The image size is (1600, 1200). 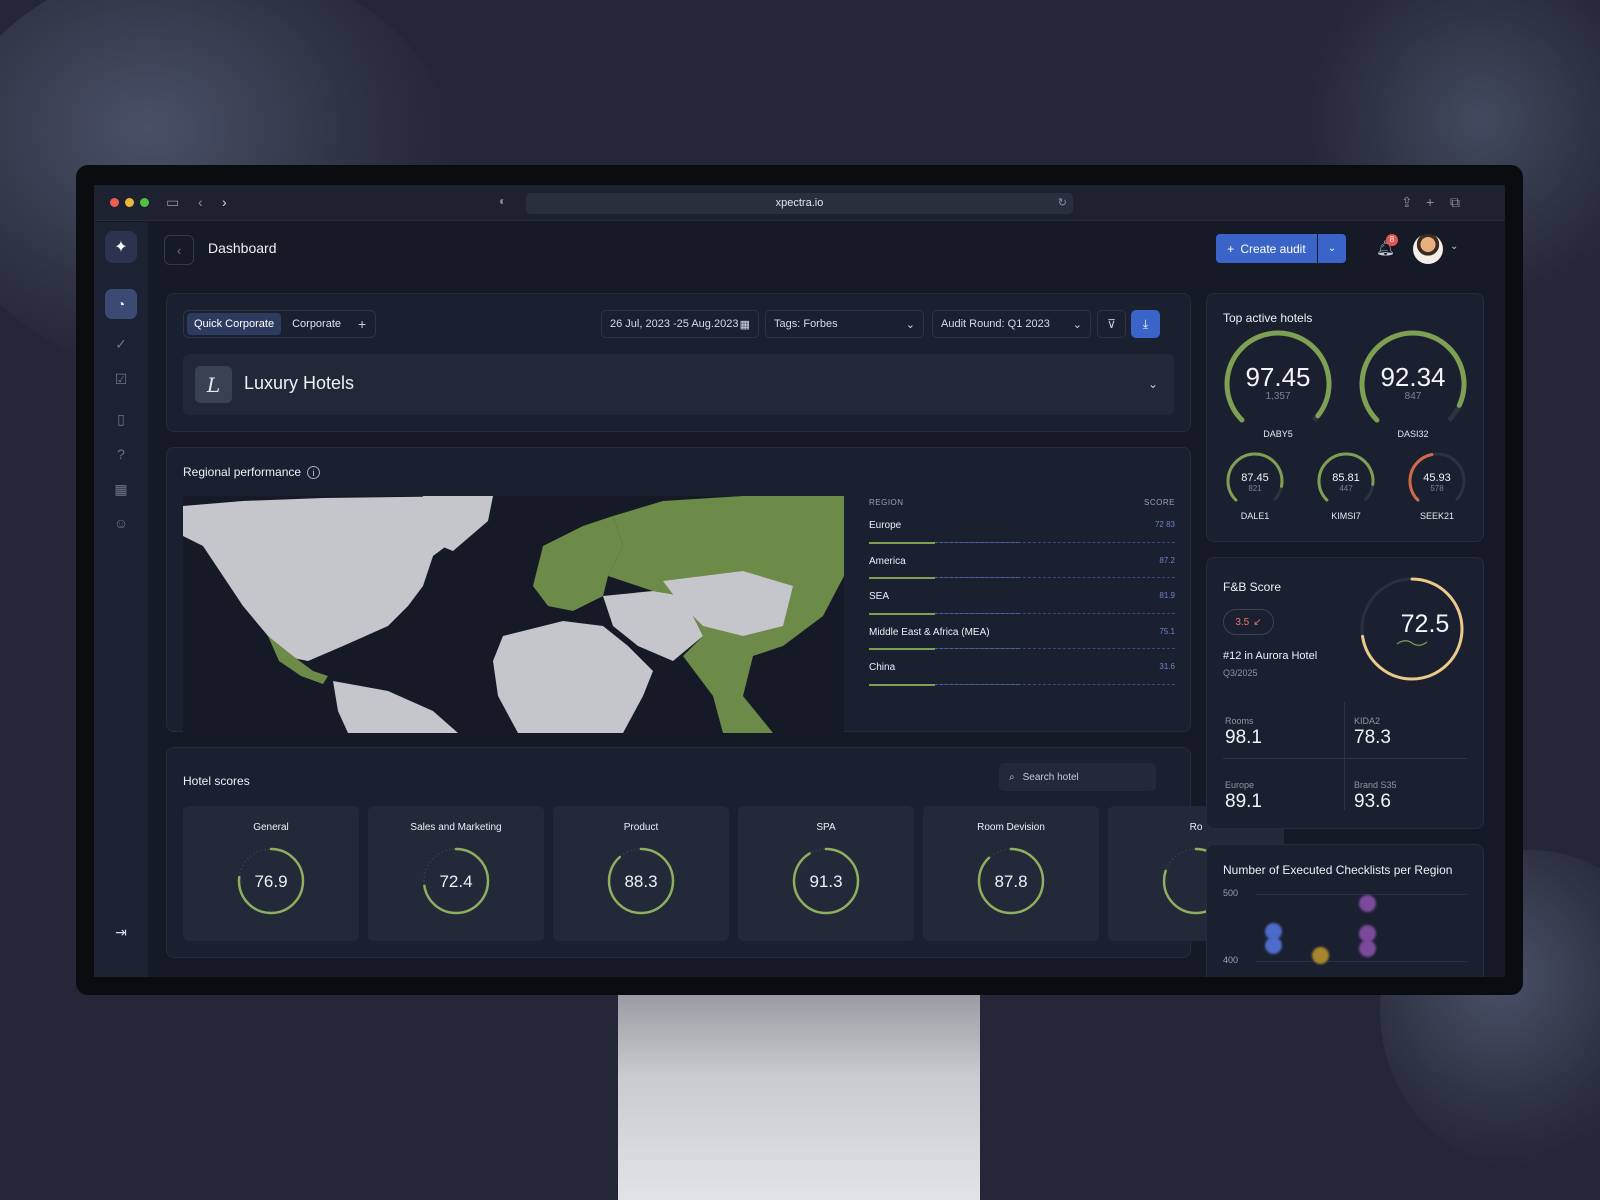 I want to click on score-tile: Product 88.3, so click(x=641, y=873).